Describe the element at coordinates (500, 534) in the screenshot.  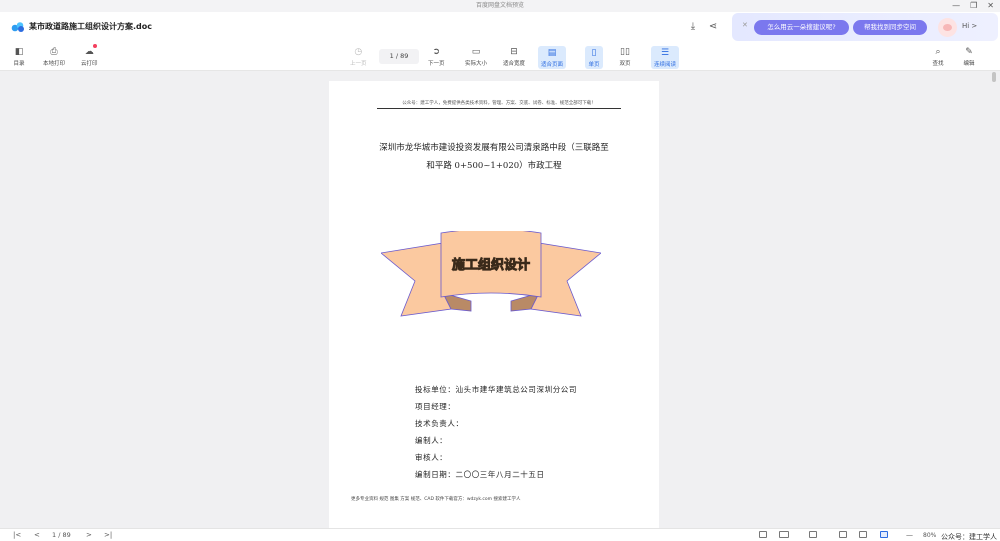
I see `bottom-nav-bar: |< < 1 / 89 > >| — 80%` at that location.